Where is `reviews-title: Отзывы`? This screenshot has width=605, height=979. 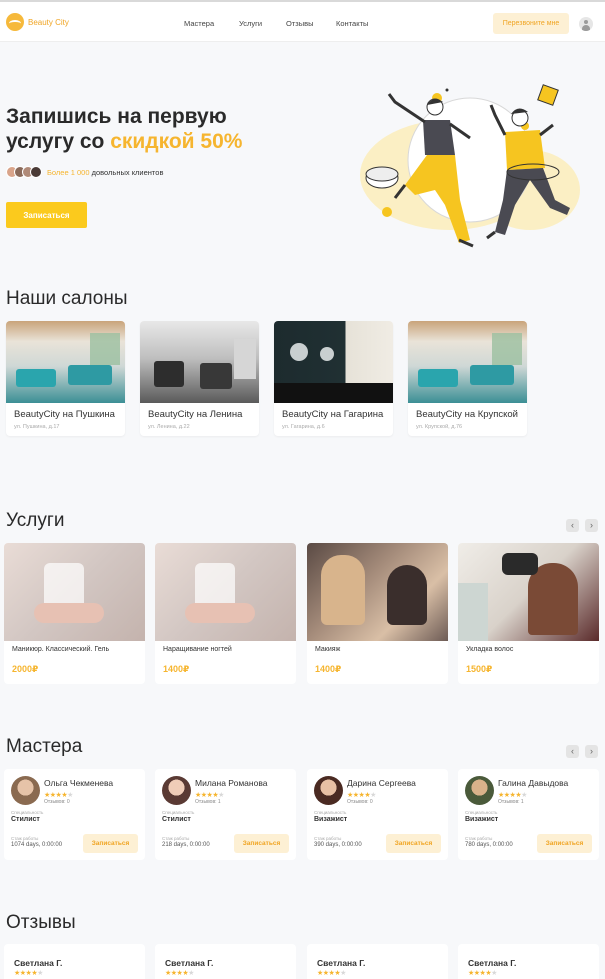
reviews-title: Отзывы is located at coordinates (41, 922).